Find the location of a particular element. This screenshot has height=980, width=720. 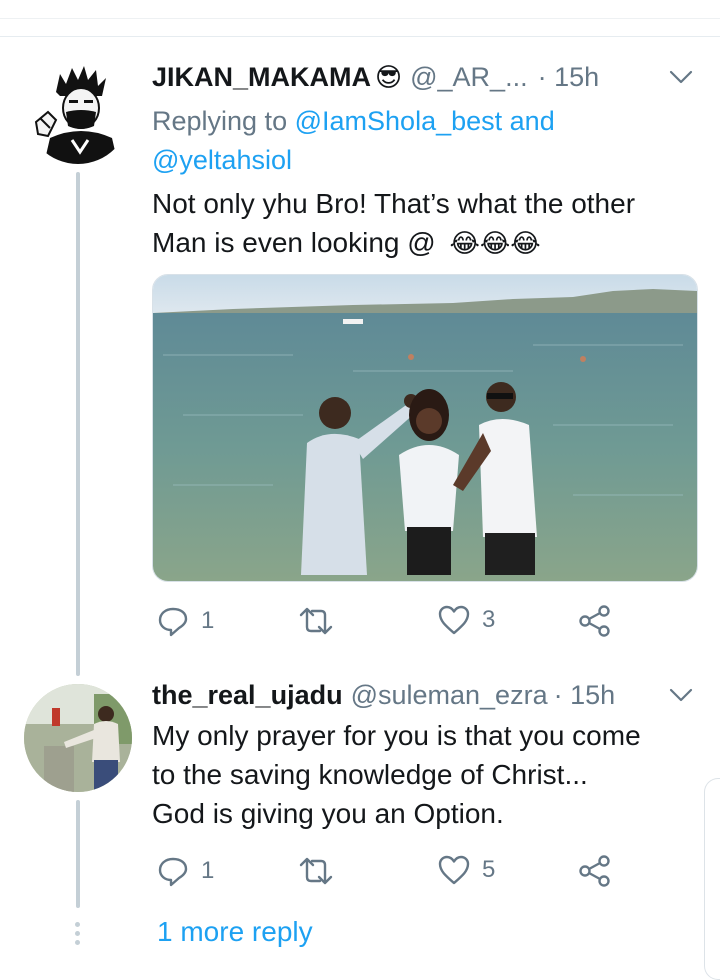

tweet2-time: · 15h is located at coordinates (585, 695).